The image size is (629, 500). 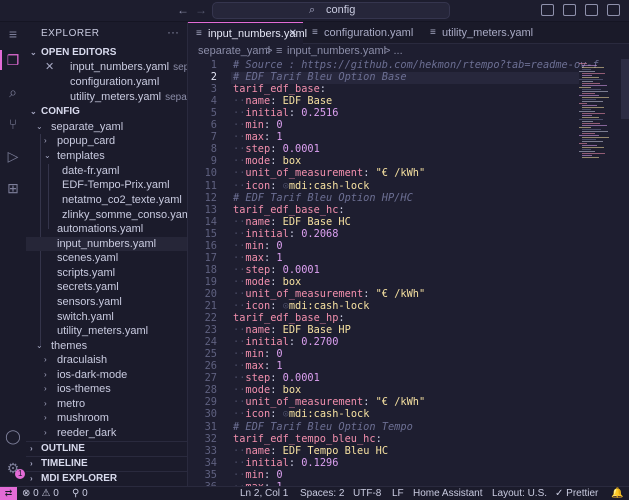 I want to click on tab-input-numbers: ≡ input_numbers.yaml ✕, so click(x=247, y=33).